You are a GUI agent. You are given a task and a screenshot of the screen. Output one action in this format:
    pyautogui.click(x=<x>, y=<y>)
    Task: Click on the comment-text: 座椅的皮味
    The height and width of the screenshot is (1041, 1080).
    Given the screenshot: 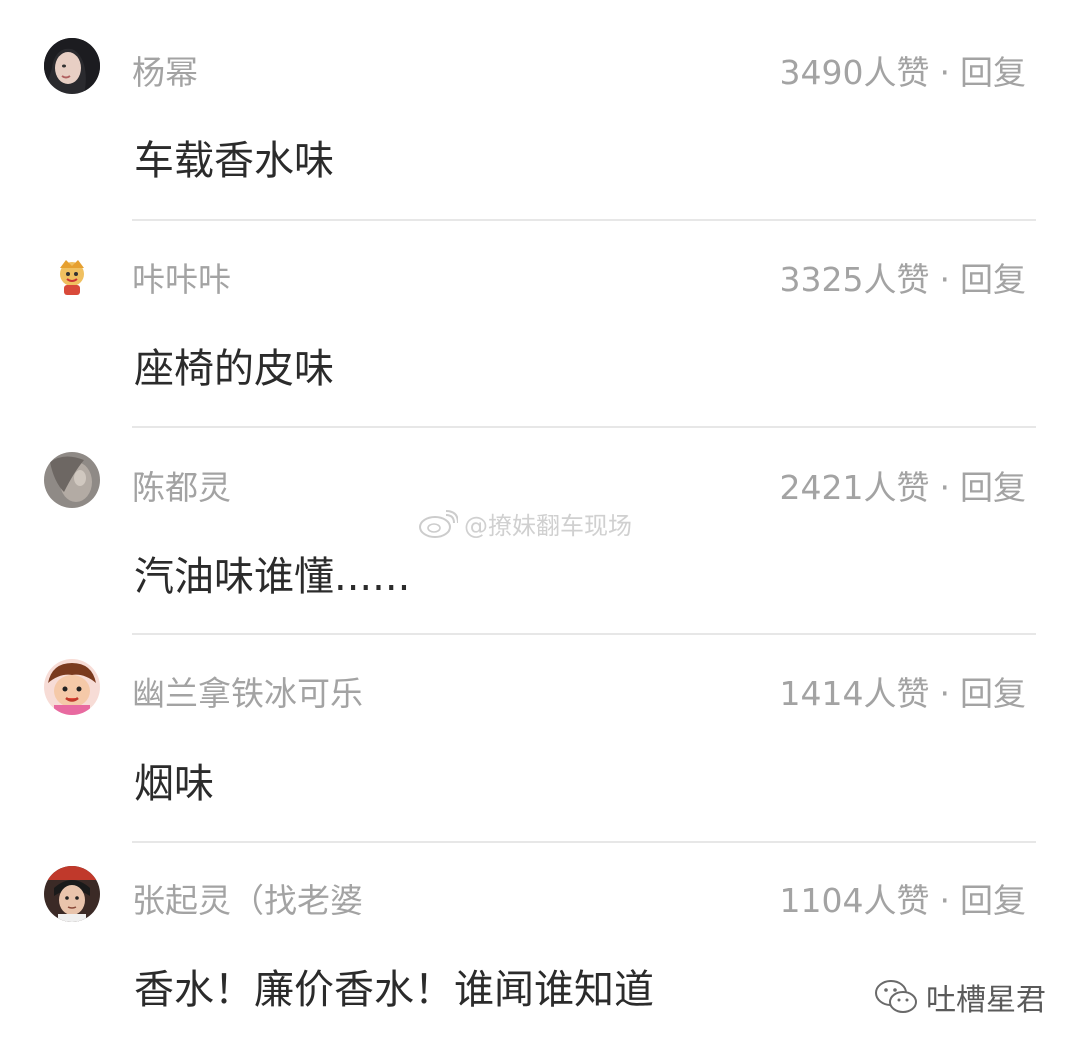 What is the action you would take?
    pyautogui.click(x=234, y=369)
    